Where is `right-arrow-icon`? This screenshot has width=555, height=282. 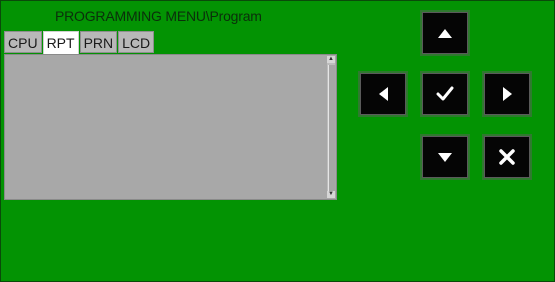 right-arrow-icon is located at coordinates (507, 94).